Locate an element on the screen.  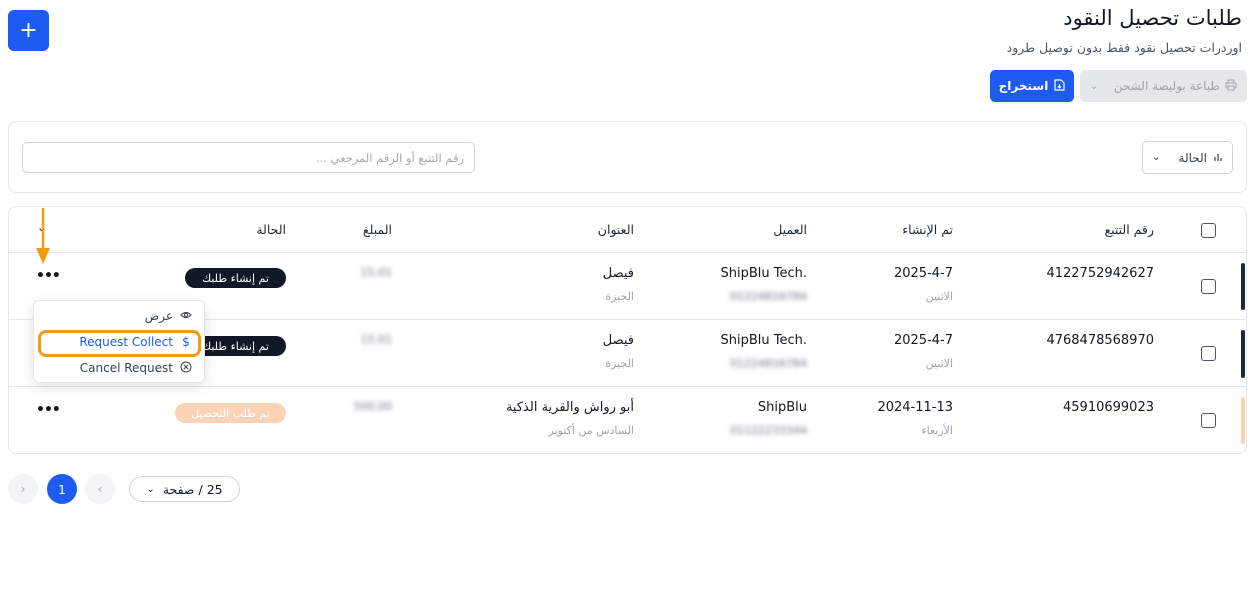
column-status: الحالة is located at coordinates (271, 229).